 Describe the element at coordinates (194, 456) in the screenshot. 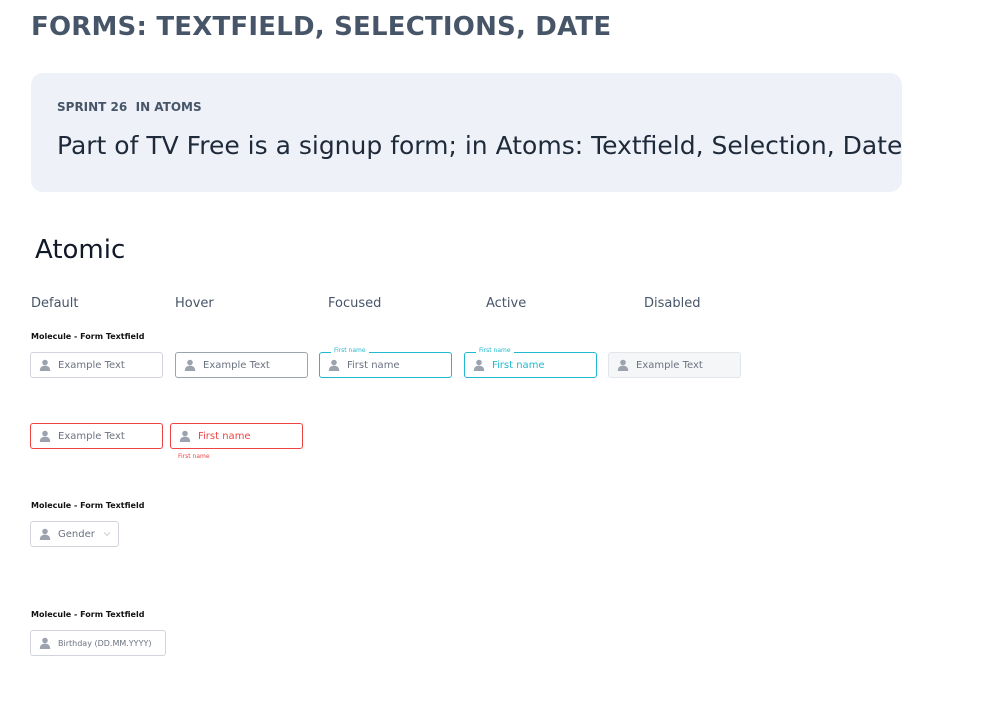

I see `error-helper-text: First name` at that location.